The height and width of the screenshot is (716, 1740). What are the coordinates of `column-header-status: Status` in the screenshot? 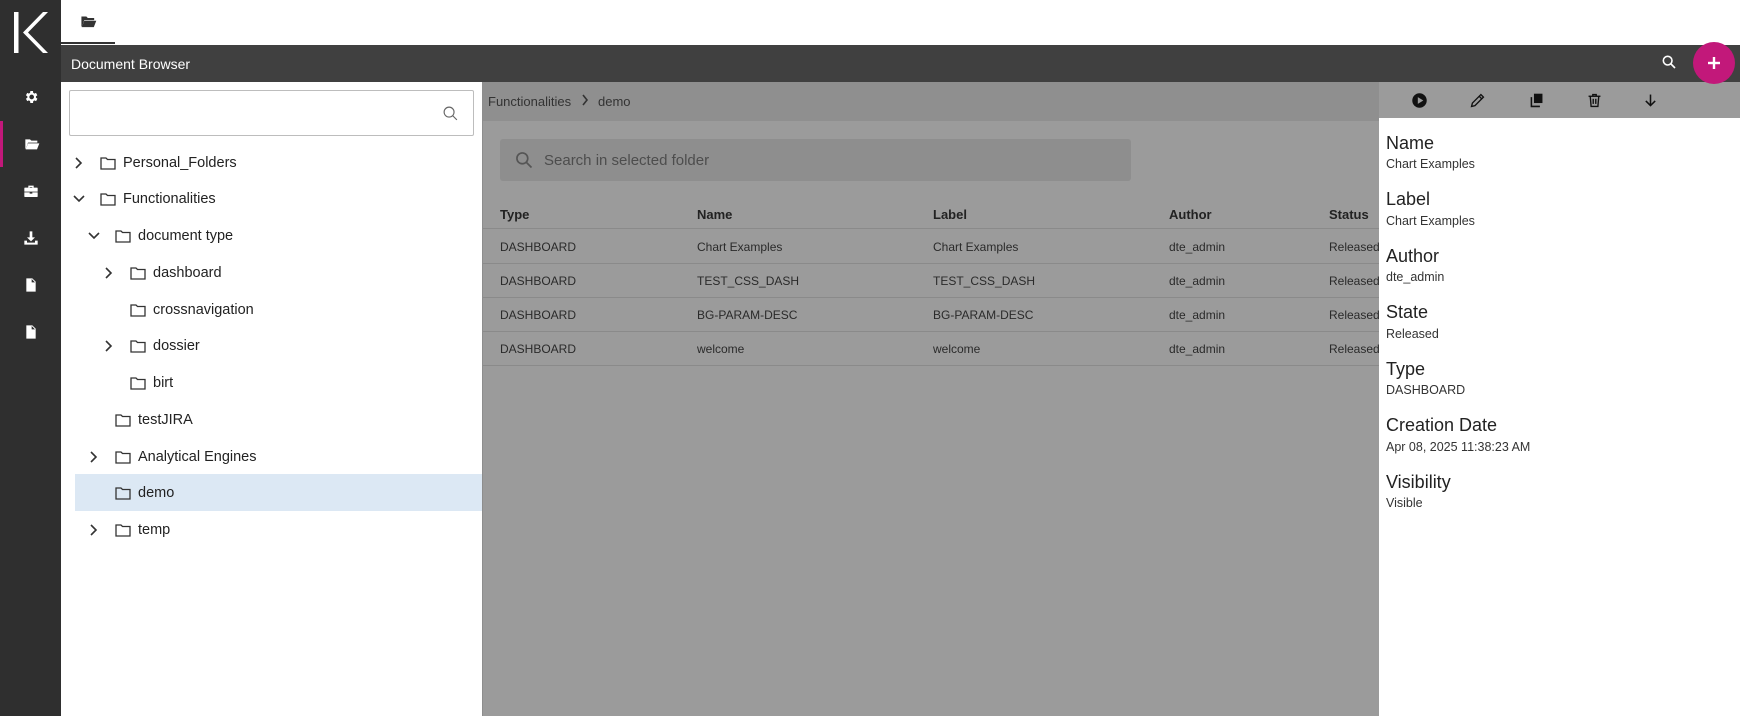 It's located at (1349, 214).